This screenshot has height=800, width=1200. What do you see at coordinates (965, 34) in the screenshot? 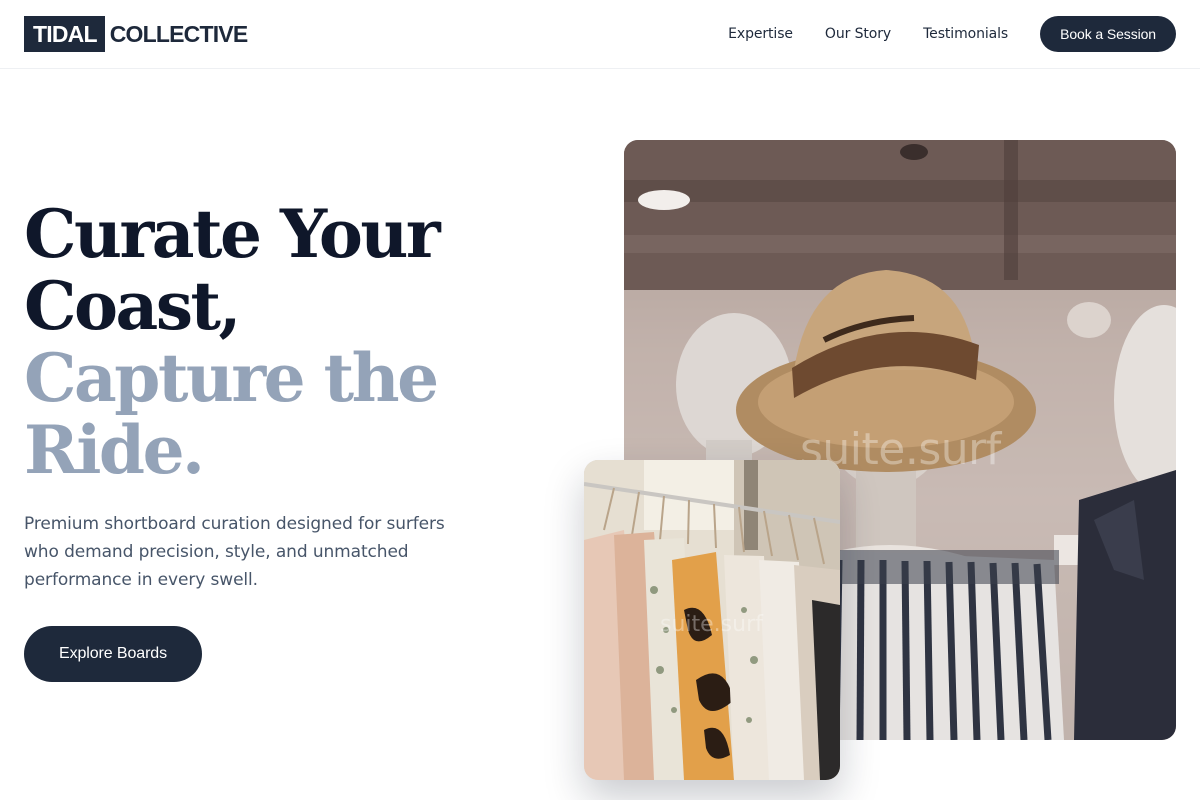
I see `nav-link-testimonials: Testimonials` at bounding box center [965, 34].